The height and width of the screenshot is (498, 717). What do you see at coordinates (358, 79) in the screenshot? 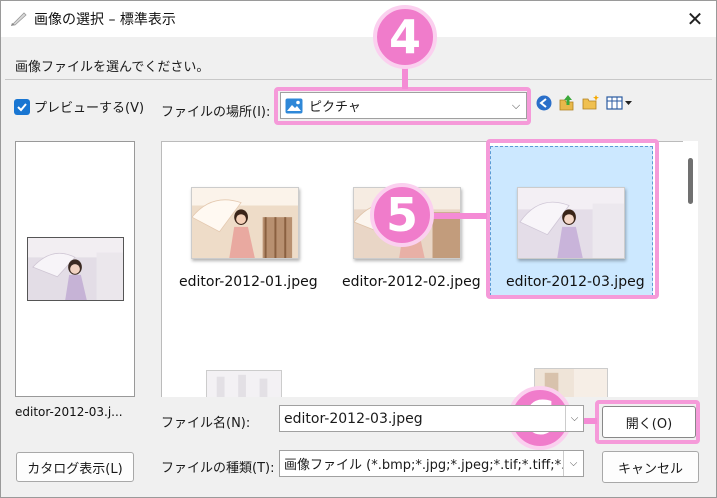
I see `divider` at bounding box center [358, 79].